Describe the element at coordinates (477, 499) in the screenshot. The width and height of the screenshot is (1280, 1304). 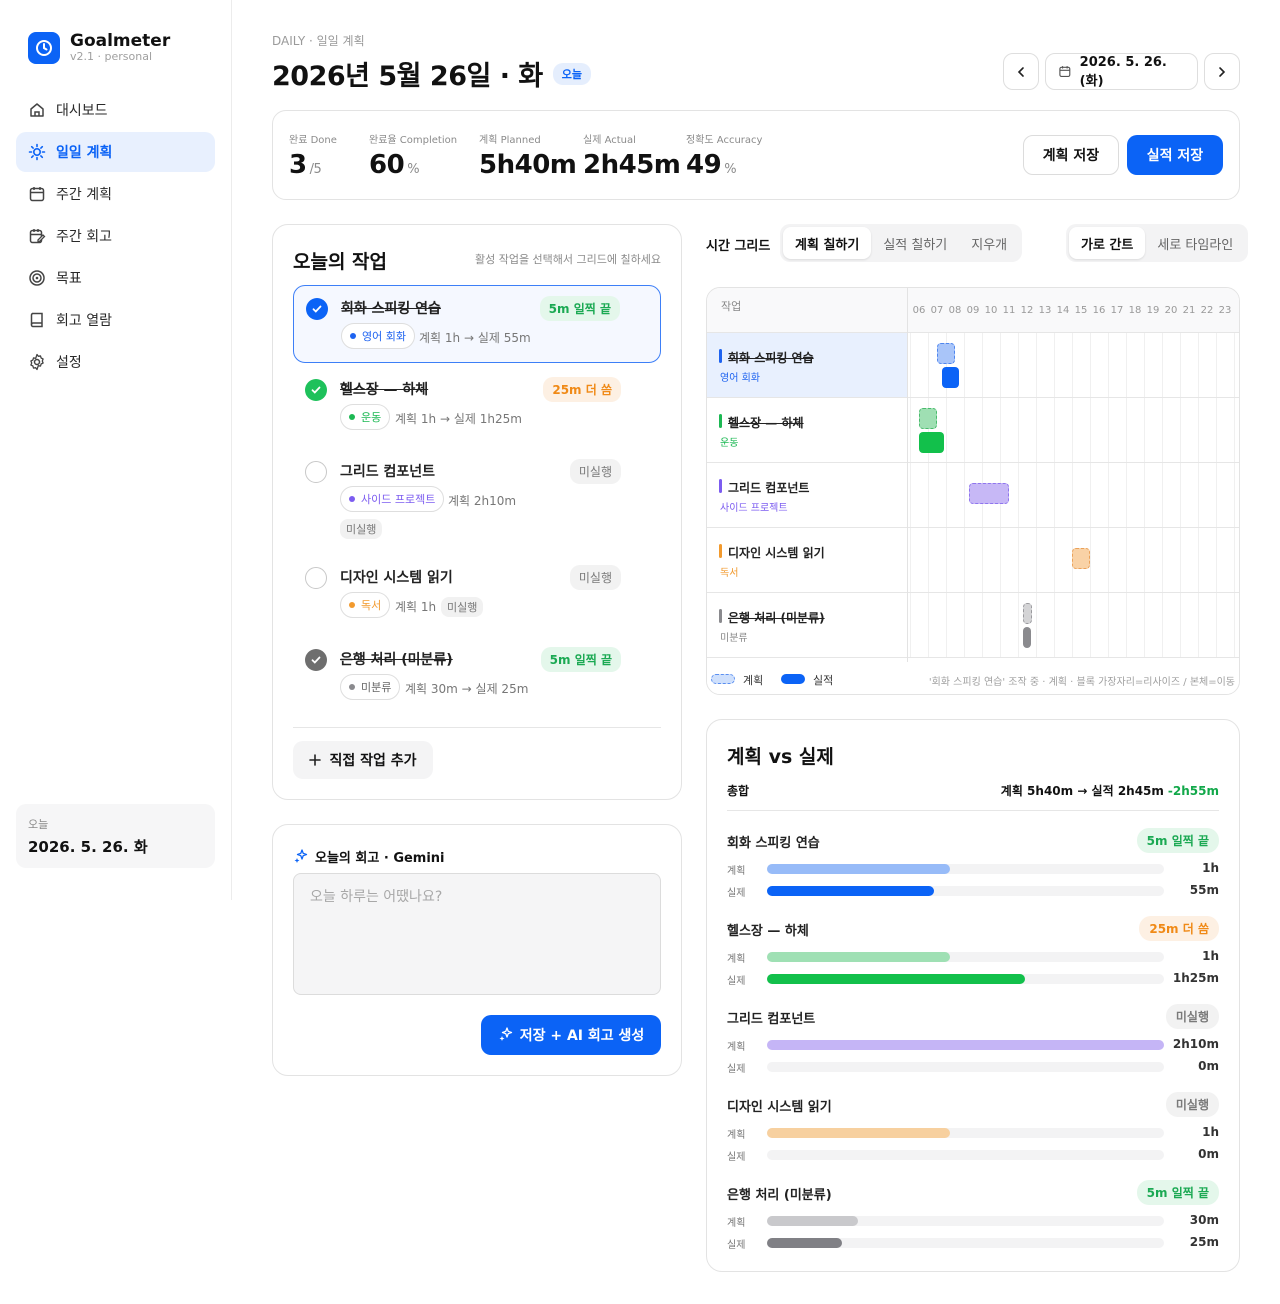
I see `task-item: 그리드 컴포넌트 미실행 사이드 프로젝트 계획 2h10m 미실행` at that location.